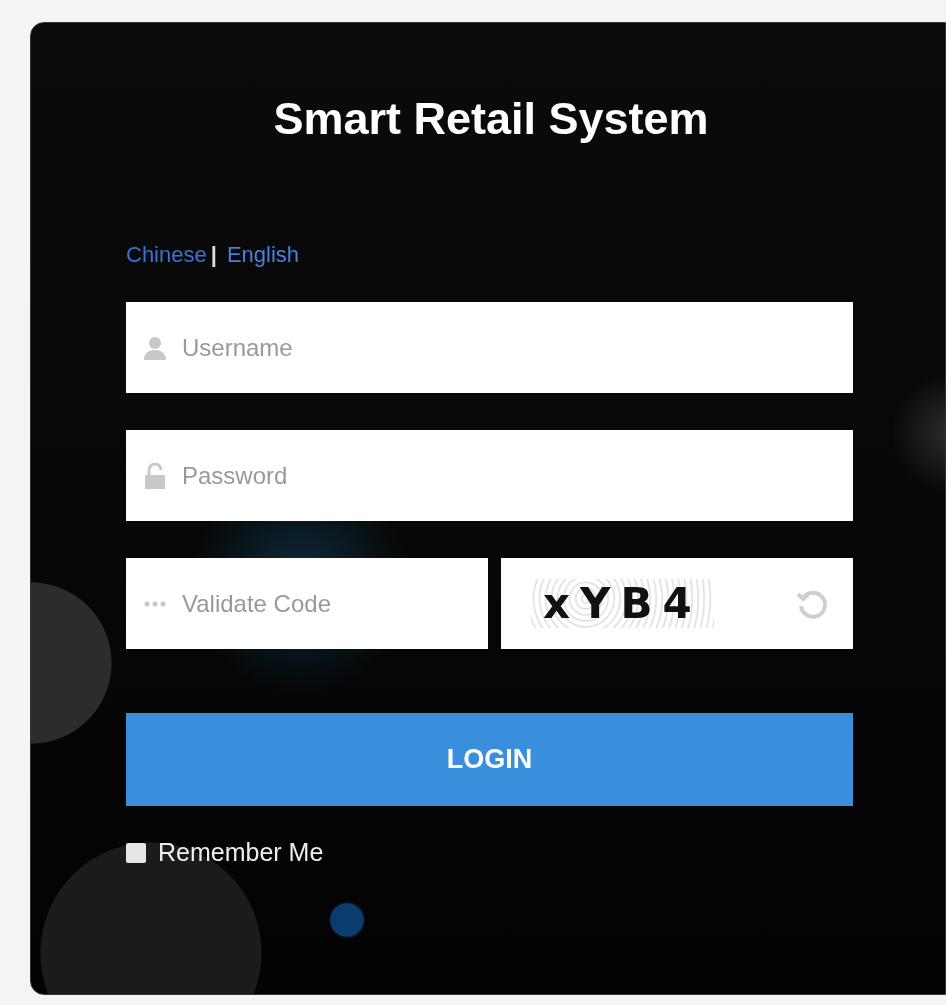 This screenshot has width=946, height=1005. I want to click on captcha-code: xYB4, so click(622, 603).